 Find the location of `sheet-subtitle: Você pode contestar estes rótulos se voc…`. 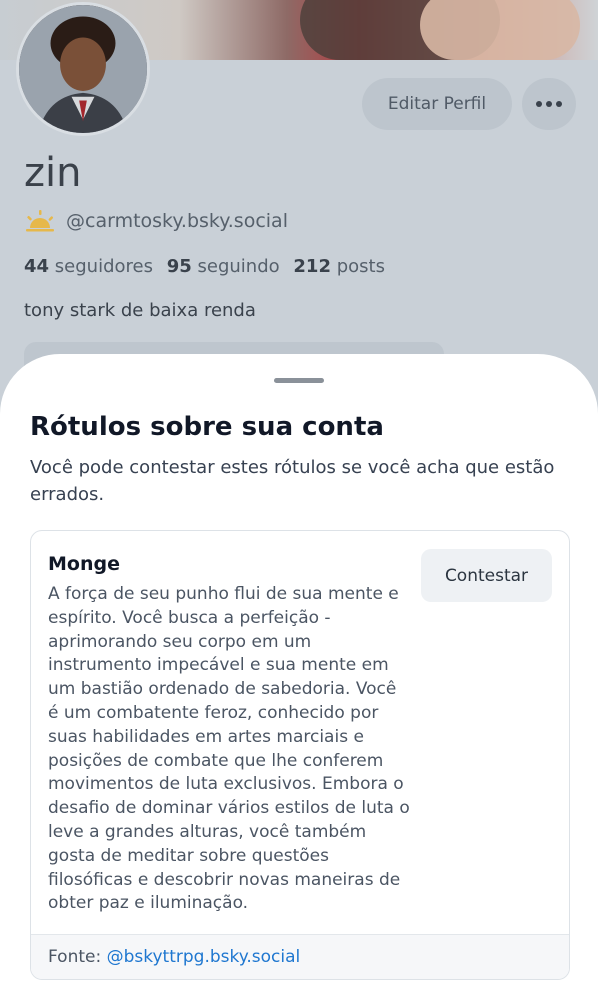

sheet-subtitle: Você pode contestar estes rótulos se voc… is located at coordinates (292, 481).